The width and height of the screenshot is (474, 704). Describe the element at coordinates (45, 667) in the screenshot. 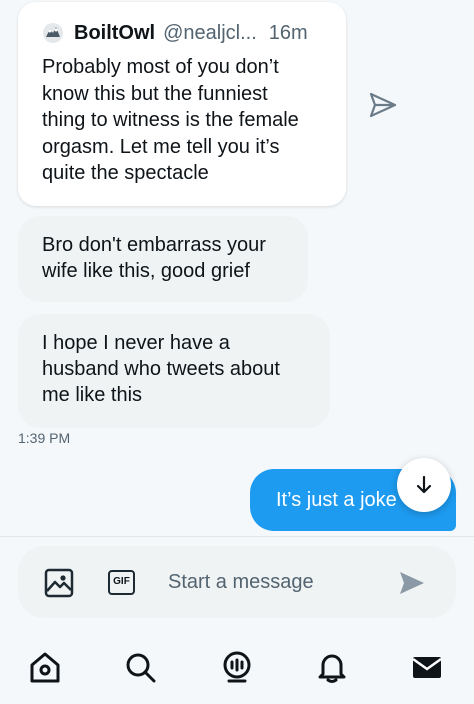

I see `home-icon` at that location.